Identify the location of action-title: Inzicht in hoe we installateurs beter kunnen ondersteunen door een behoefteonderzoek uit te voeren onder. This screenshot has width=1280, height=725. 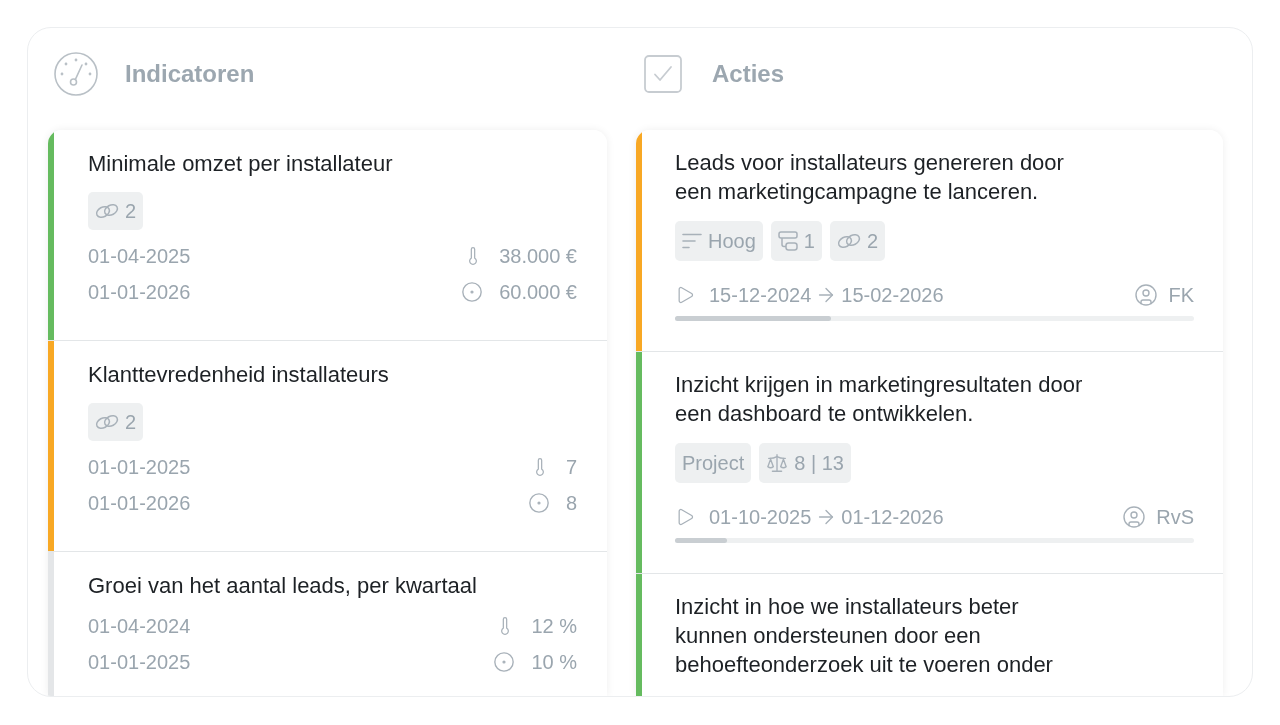
(864, 636).